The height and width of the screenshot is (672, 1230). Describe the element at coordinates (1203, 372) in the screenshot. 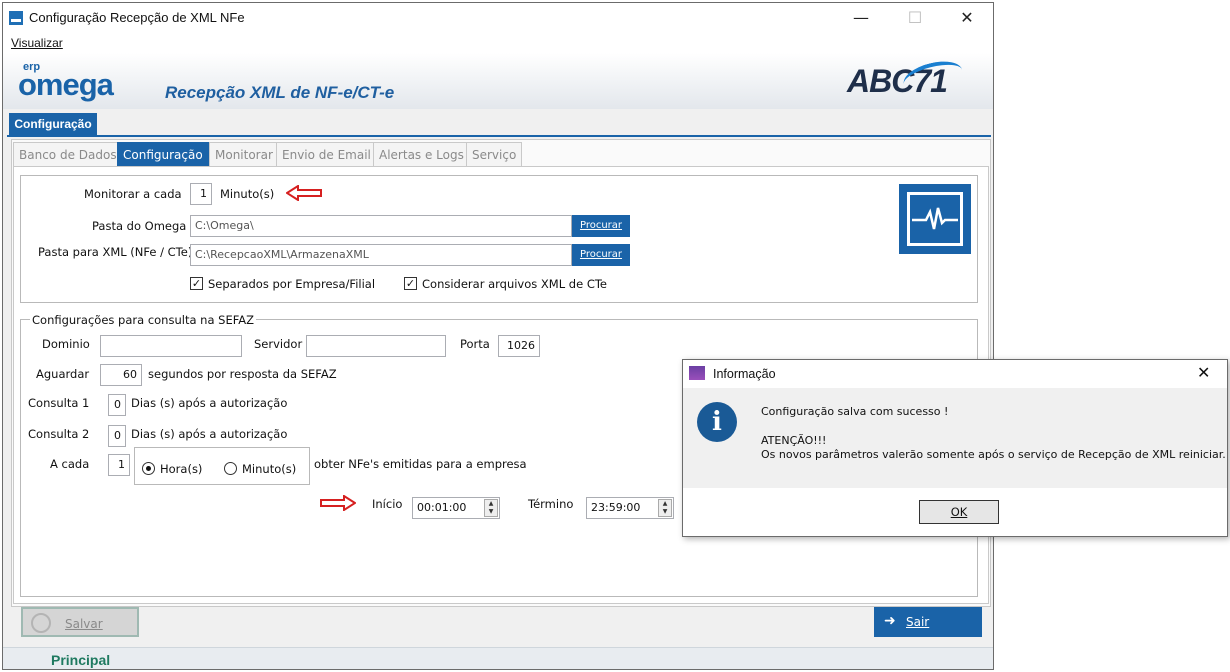

I see `dialog-close-button: ✕` at that location.